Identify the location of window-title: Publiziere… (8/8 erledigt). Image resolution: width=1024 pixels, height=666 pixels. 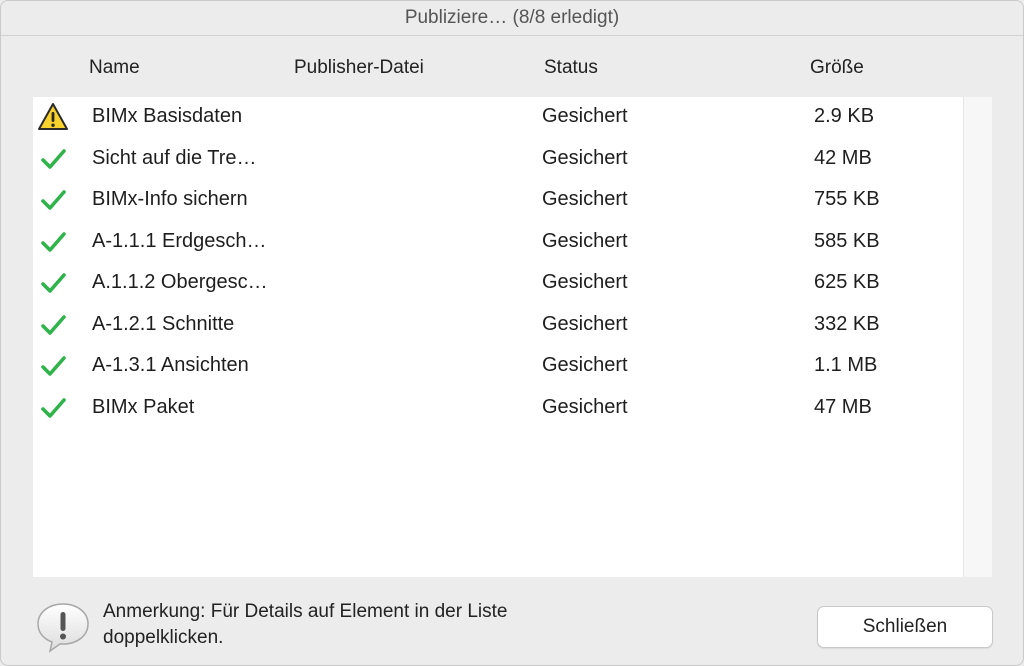
(512, 18).